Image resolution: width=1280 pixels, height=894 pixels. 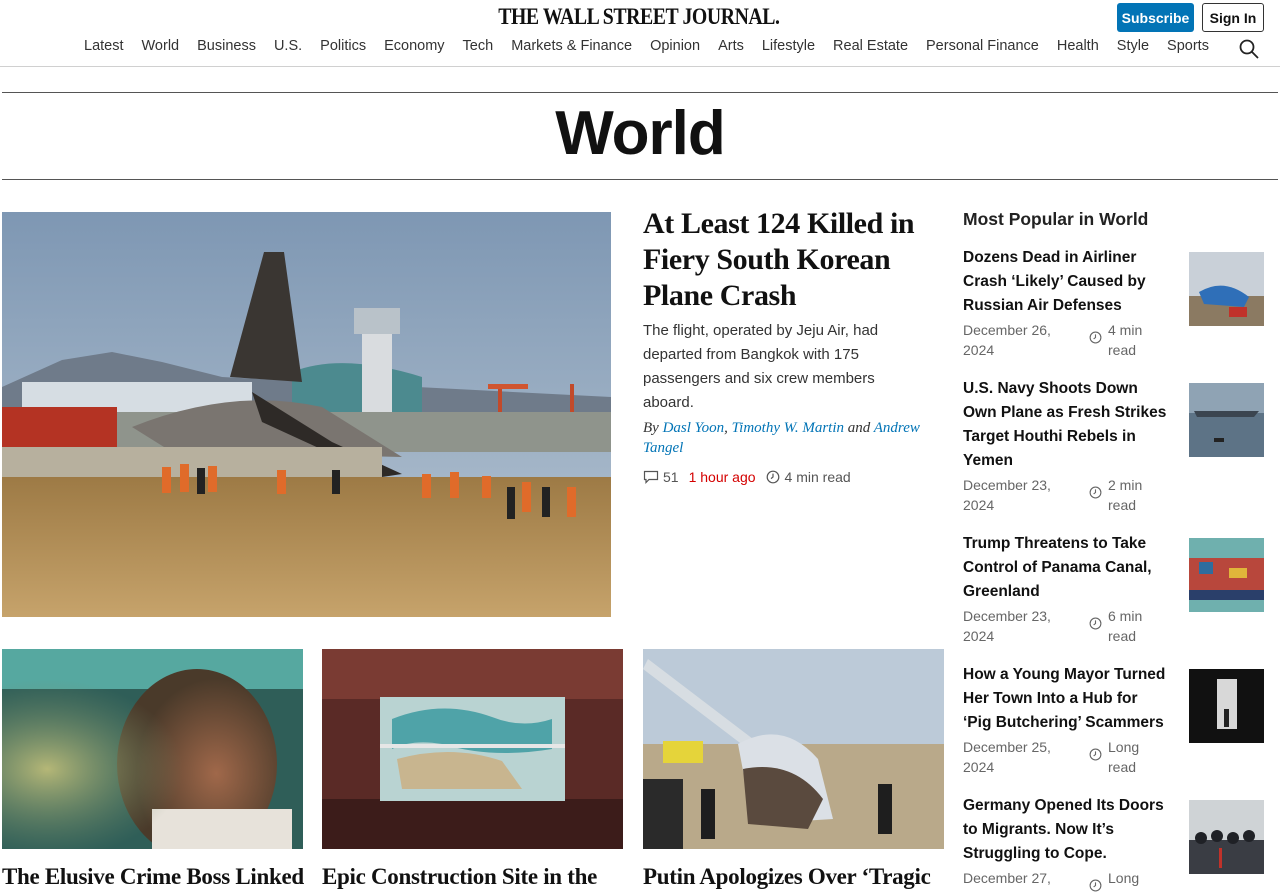 What do you see at coordinates (651, 477) in the screenshot?
I see `comment-icon` at bounding box center [651, 477].